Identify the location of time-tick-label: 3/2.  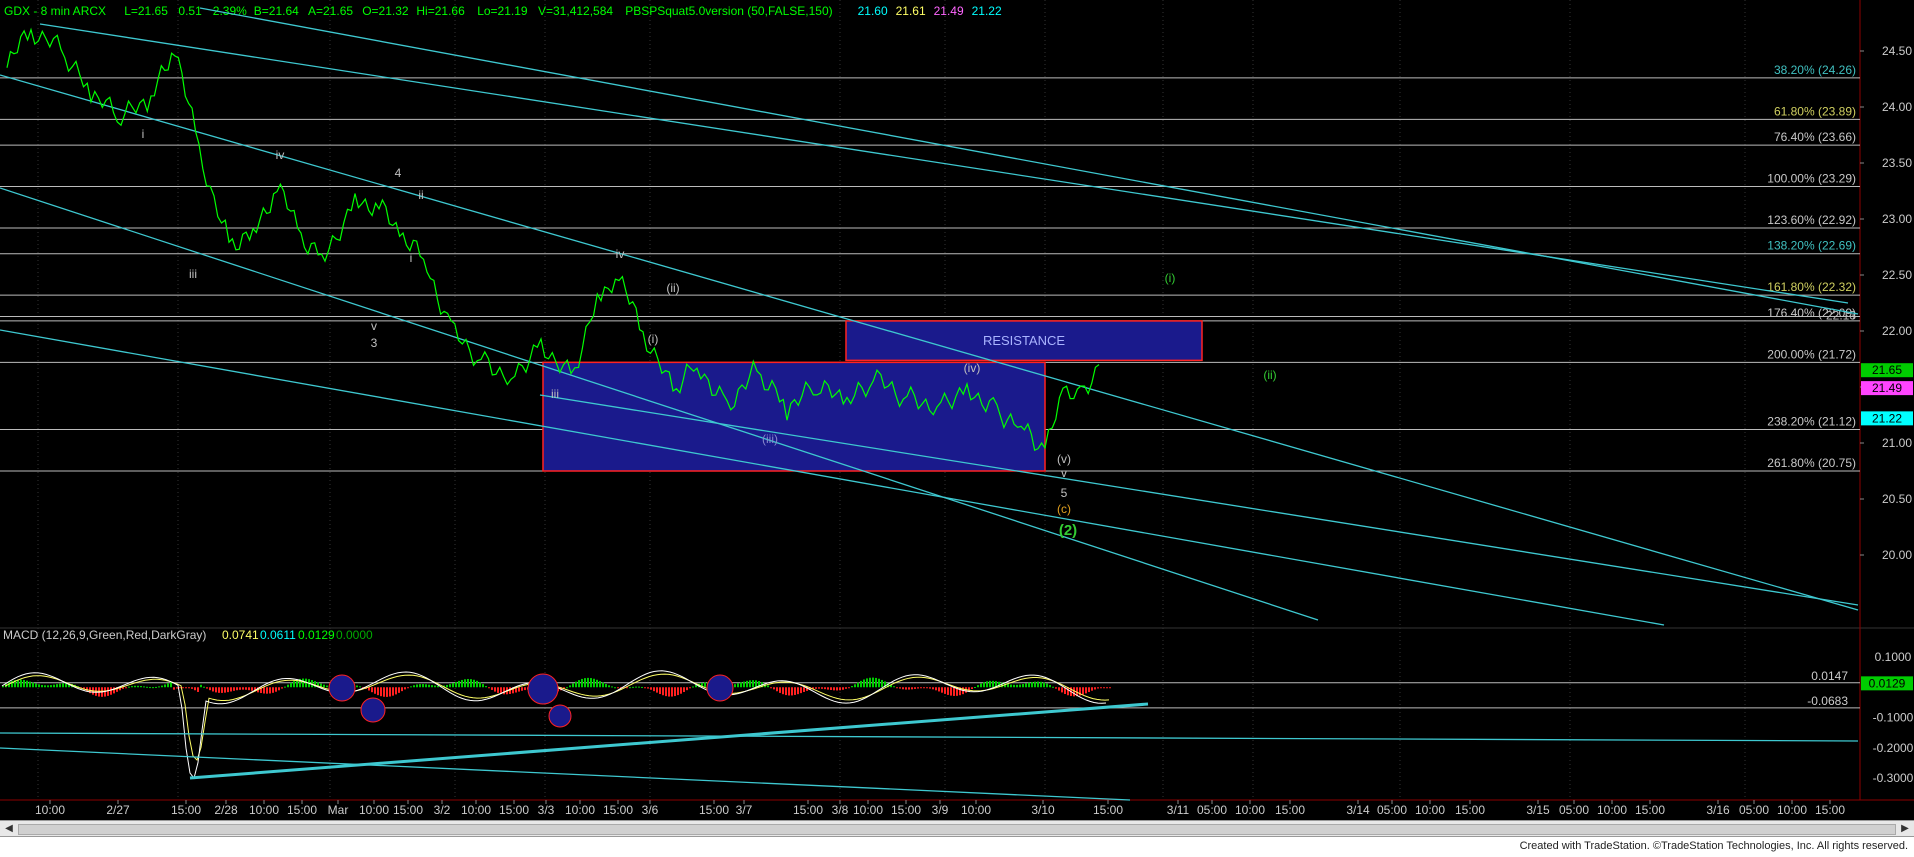
(442, 810).